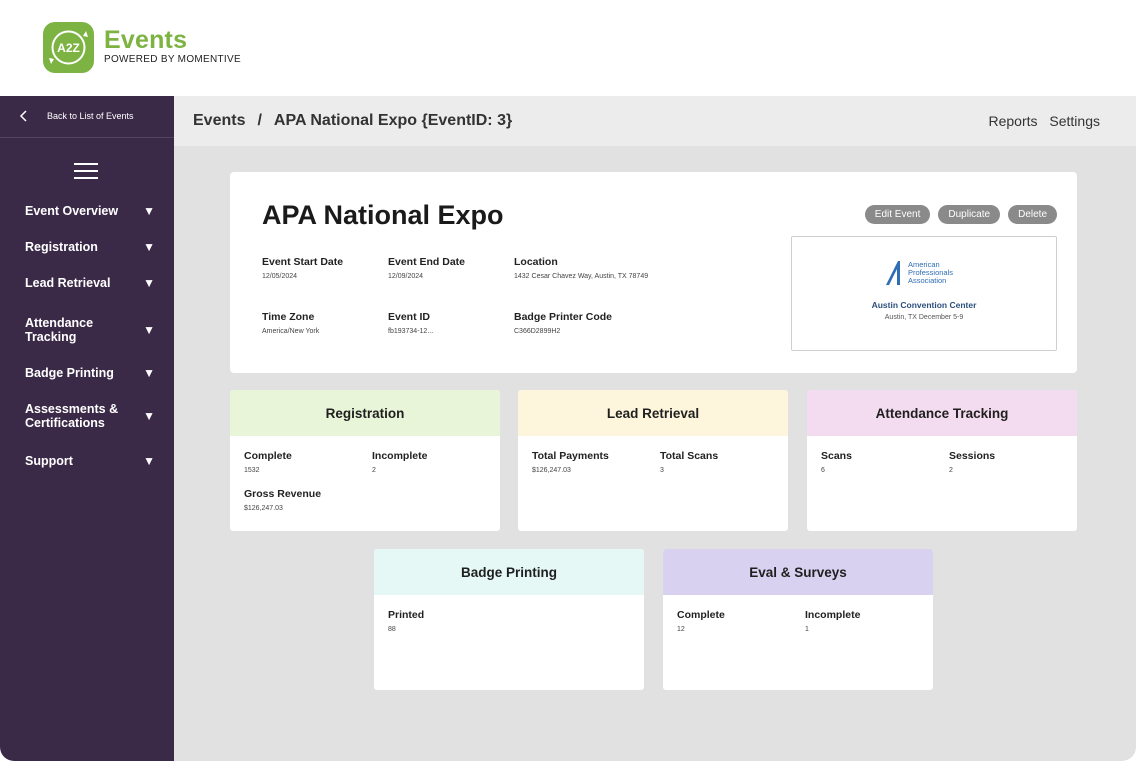  I want to click on field-label: Badge Printer Code, so click(563, 317).